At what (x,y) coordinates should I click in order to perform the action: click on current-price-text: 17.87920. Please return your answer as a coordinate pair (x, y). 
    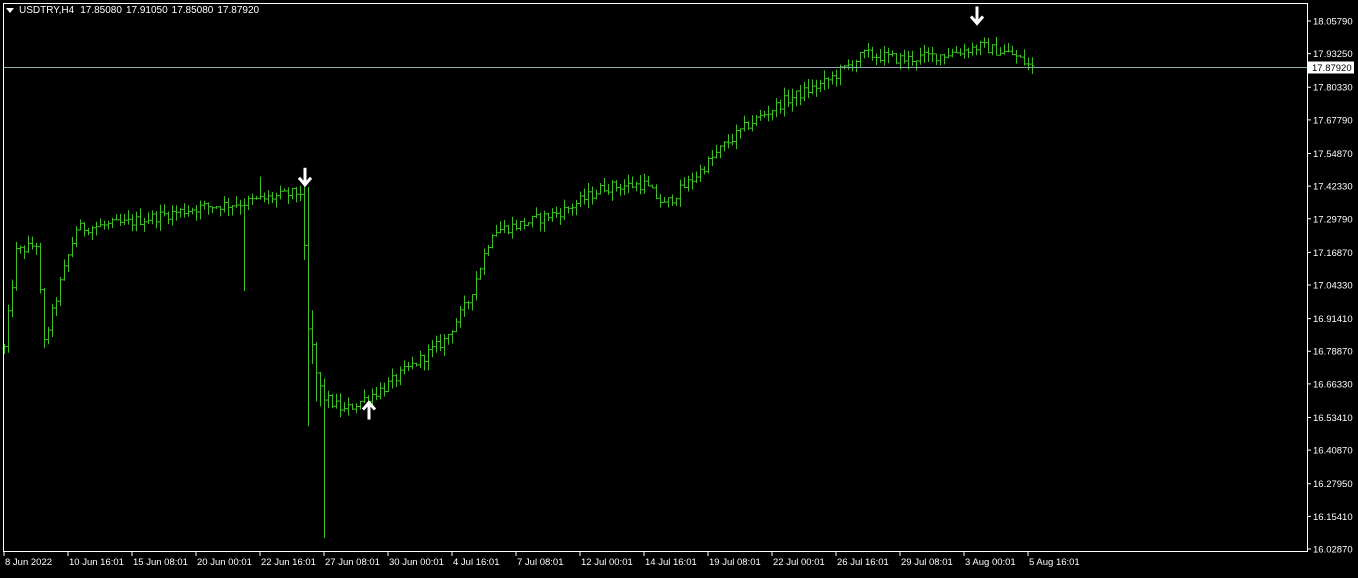
    Looking at the image, I should click on (1332, 68).